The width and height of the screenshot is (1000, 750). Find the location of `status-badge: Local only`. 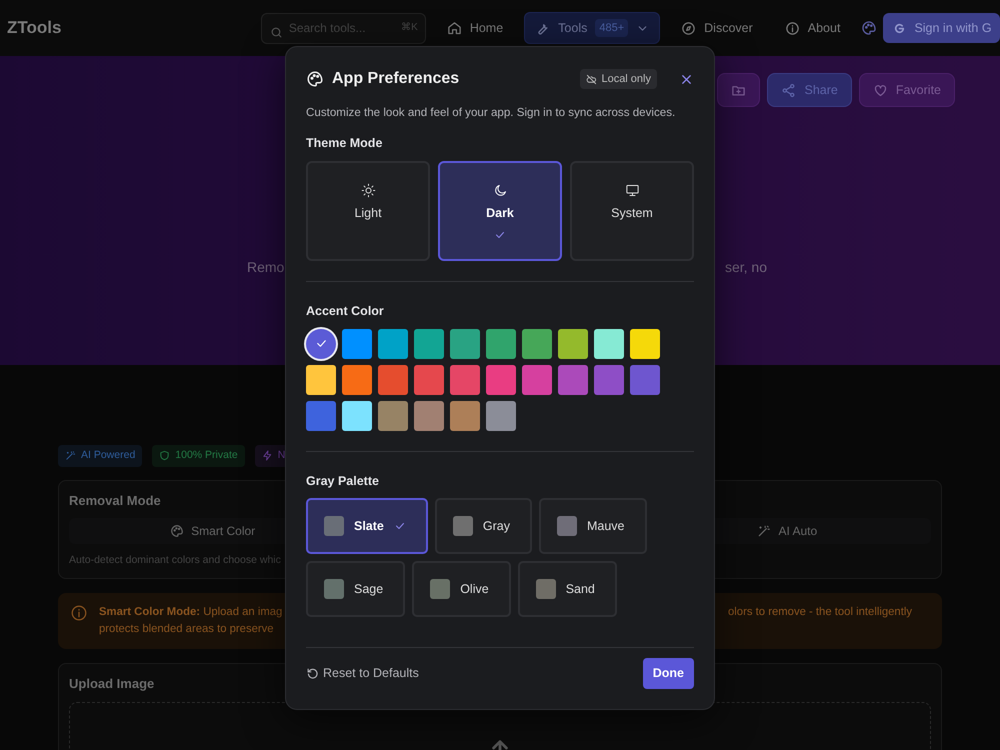

status-badge: Local only is located at coordinates (618, 79).